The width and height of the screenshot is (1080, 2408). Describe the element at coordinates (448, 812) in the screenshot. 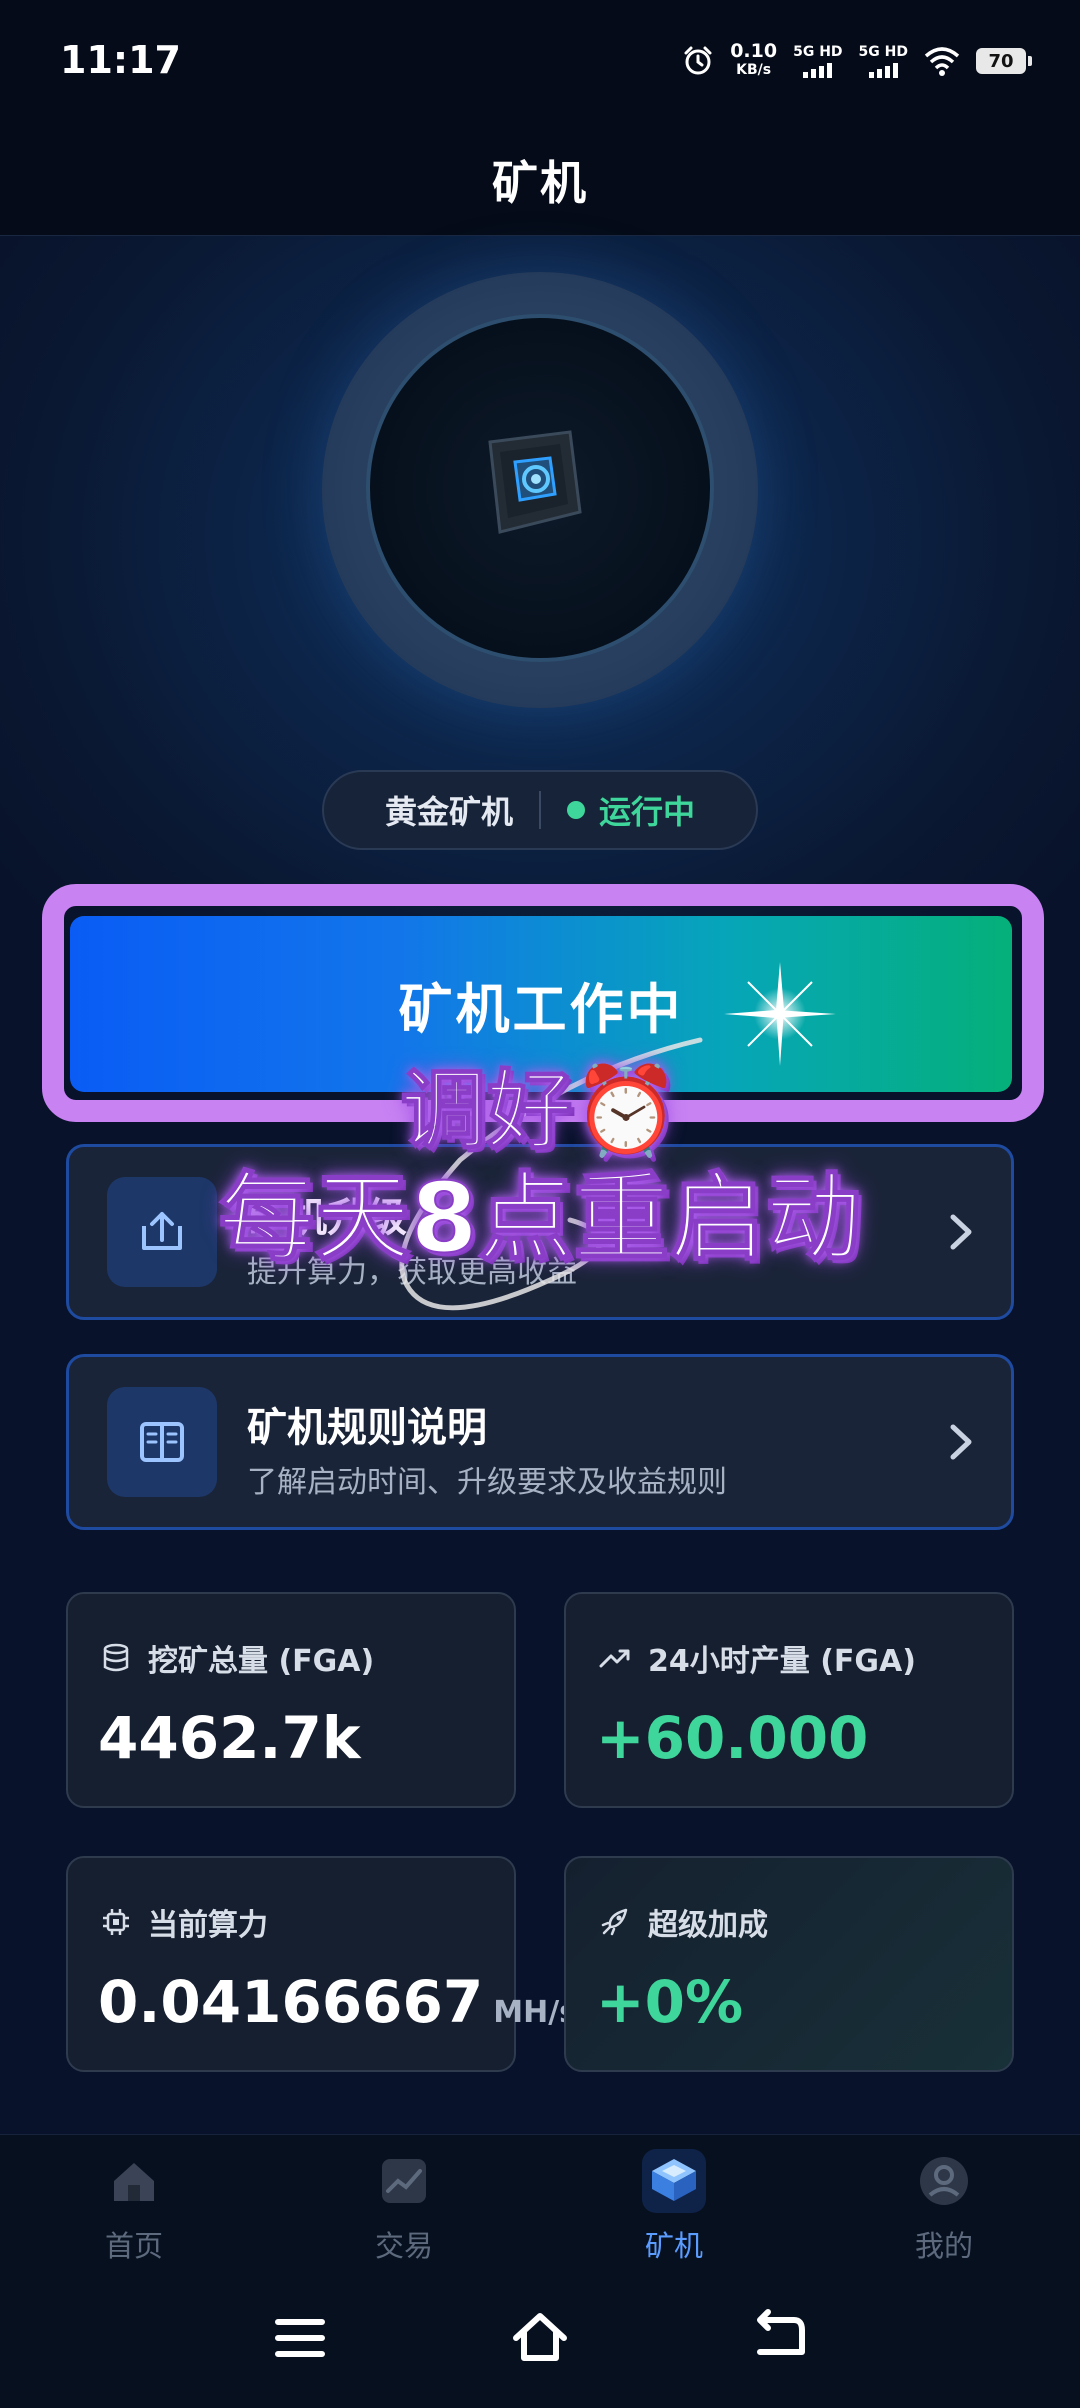

I see `miner-name: 黄金矿机` at that location.